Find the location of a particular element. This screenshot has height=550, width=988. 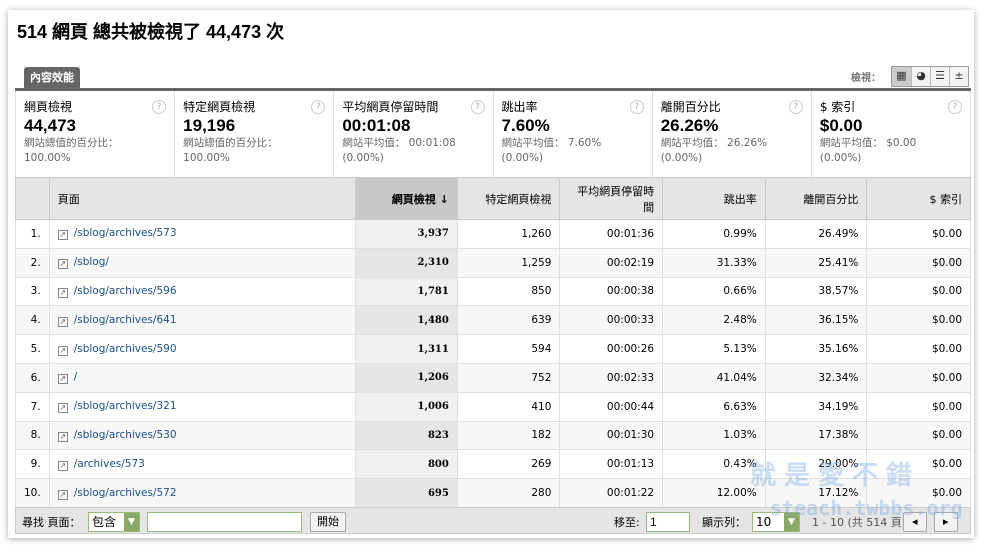

page-link: / is located at coordinates (76, 377).